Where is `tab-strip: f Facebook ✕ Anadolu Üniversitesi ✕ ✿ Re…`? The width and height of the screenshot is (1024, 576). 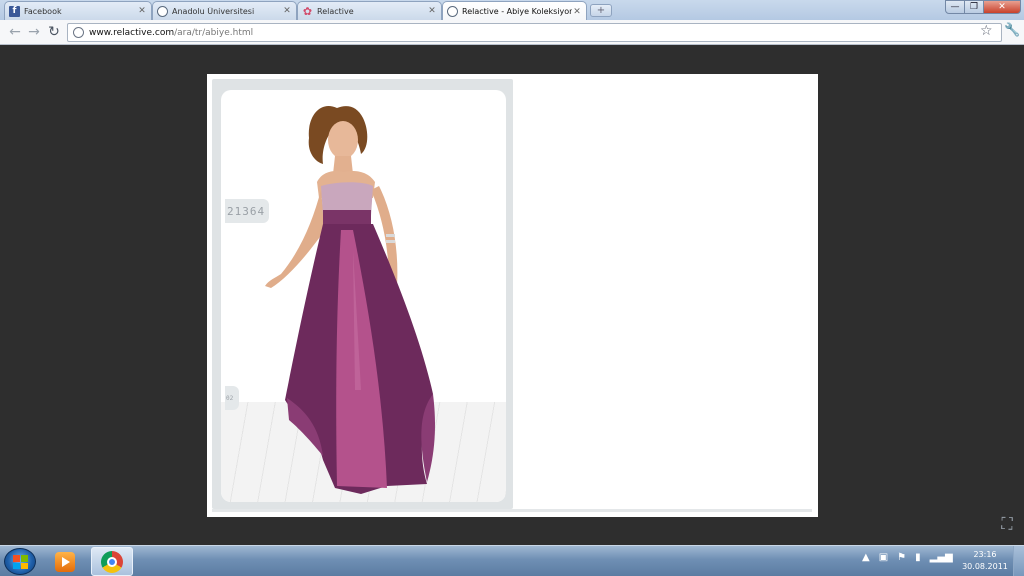 tab-strip: f Facebook ✕ Anadolu Üniversitesi ✕ ✿ Re… is located at coordinates (512, 10).